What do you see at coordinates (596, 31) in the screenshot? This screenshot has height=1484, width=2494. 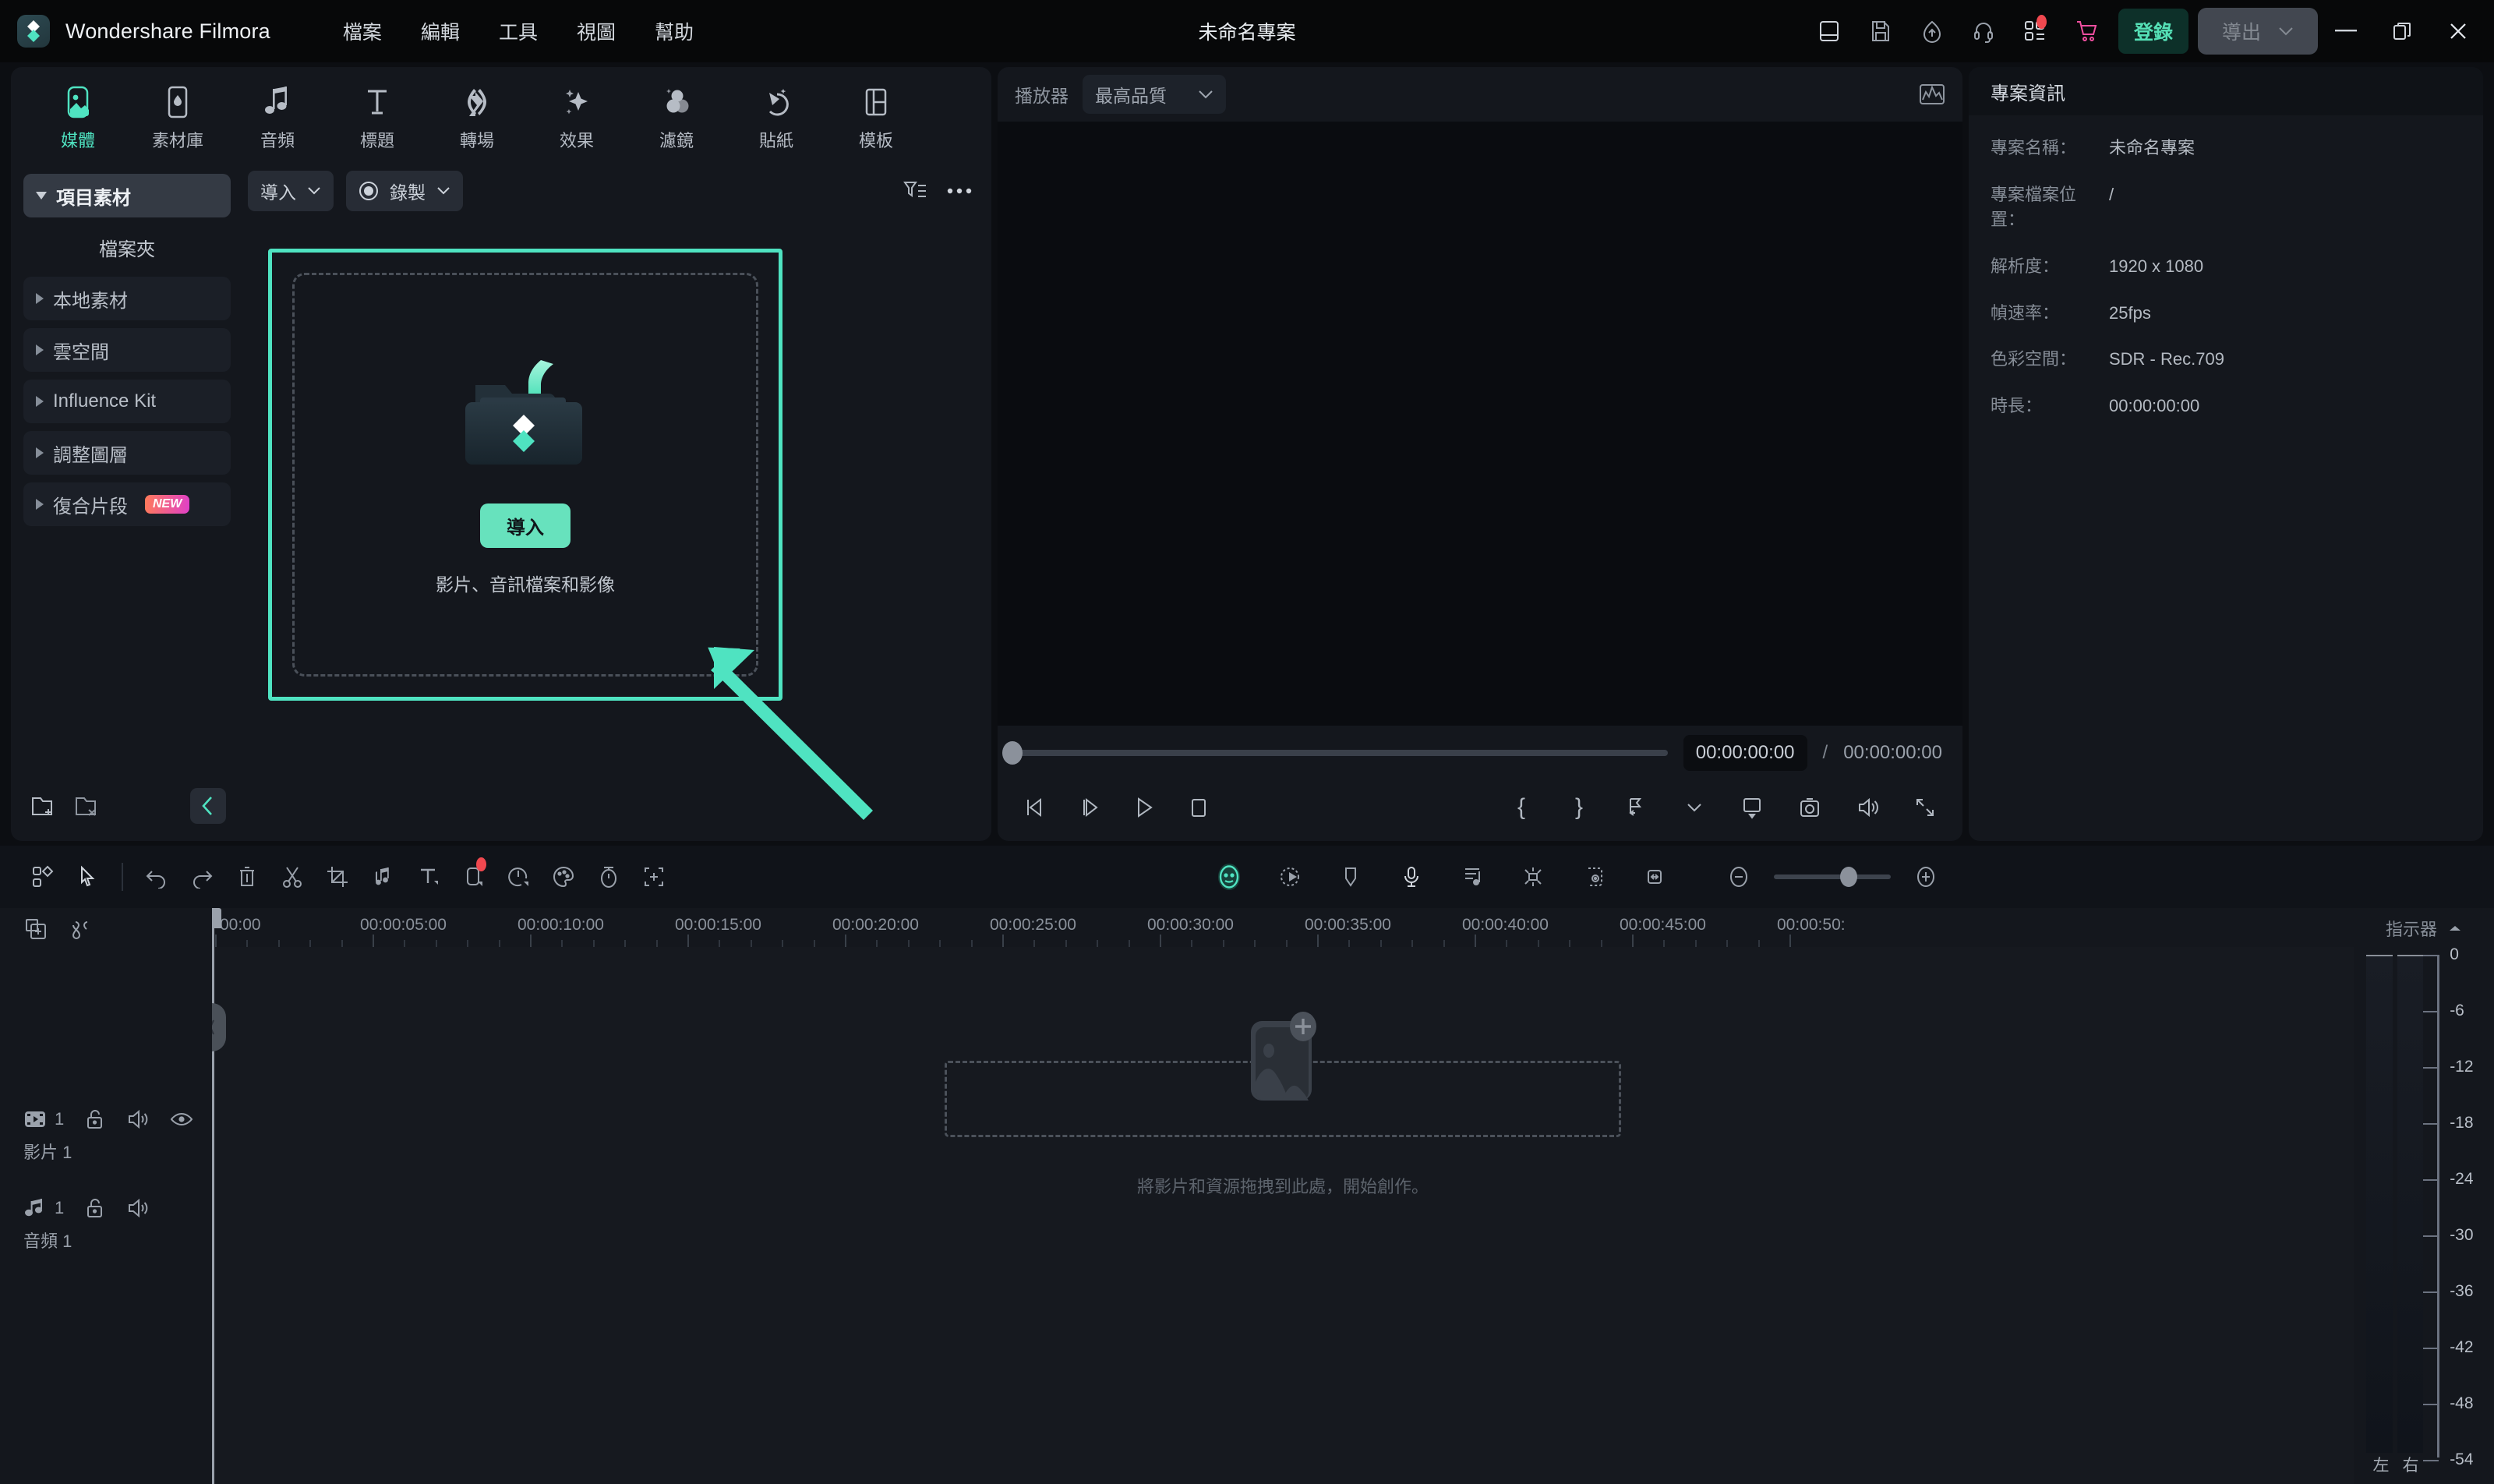 I see `menu-view: 視圖` at bounding box center [596, 31].